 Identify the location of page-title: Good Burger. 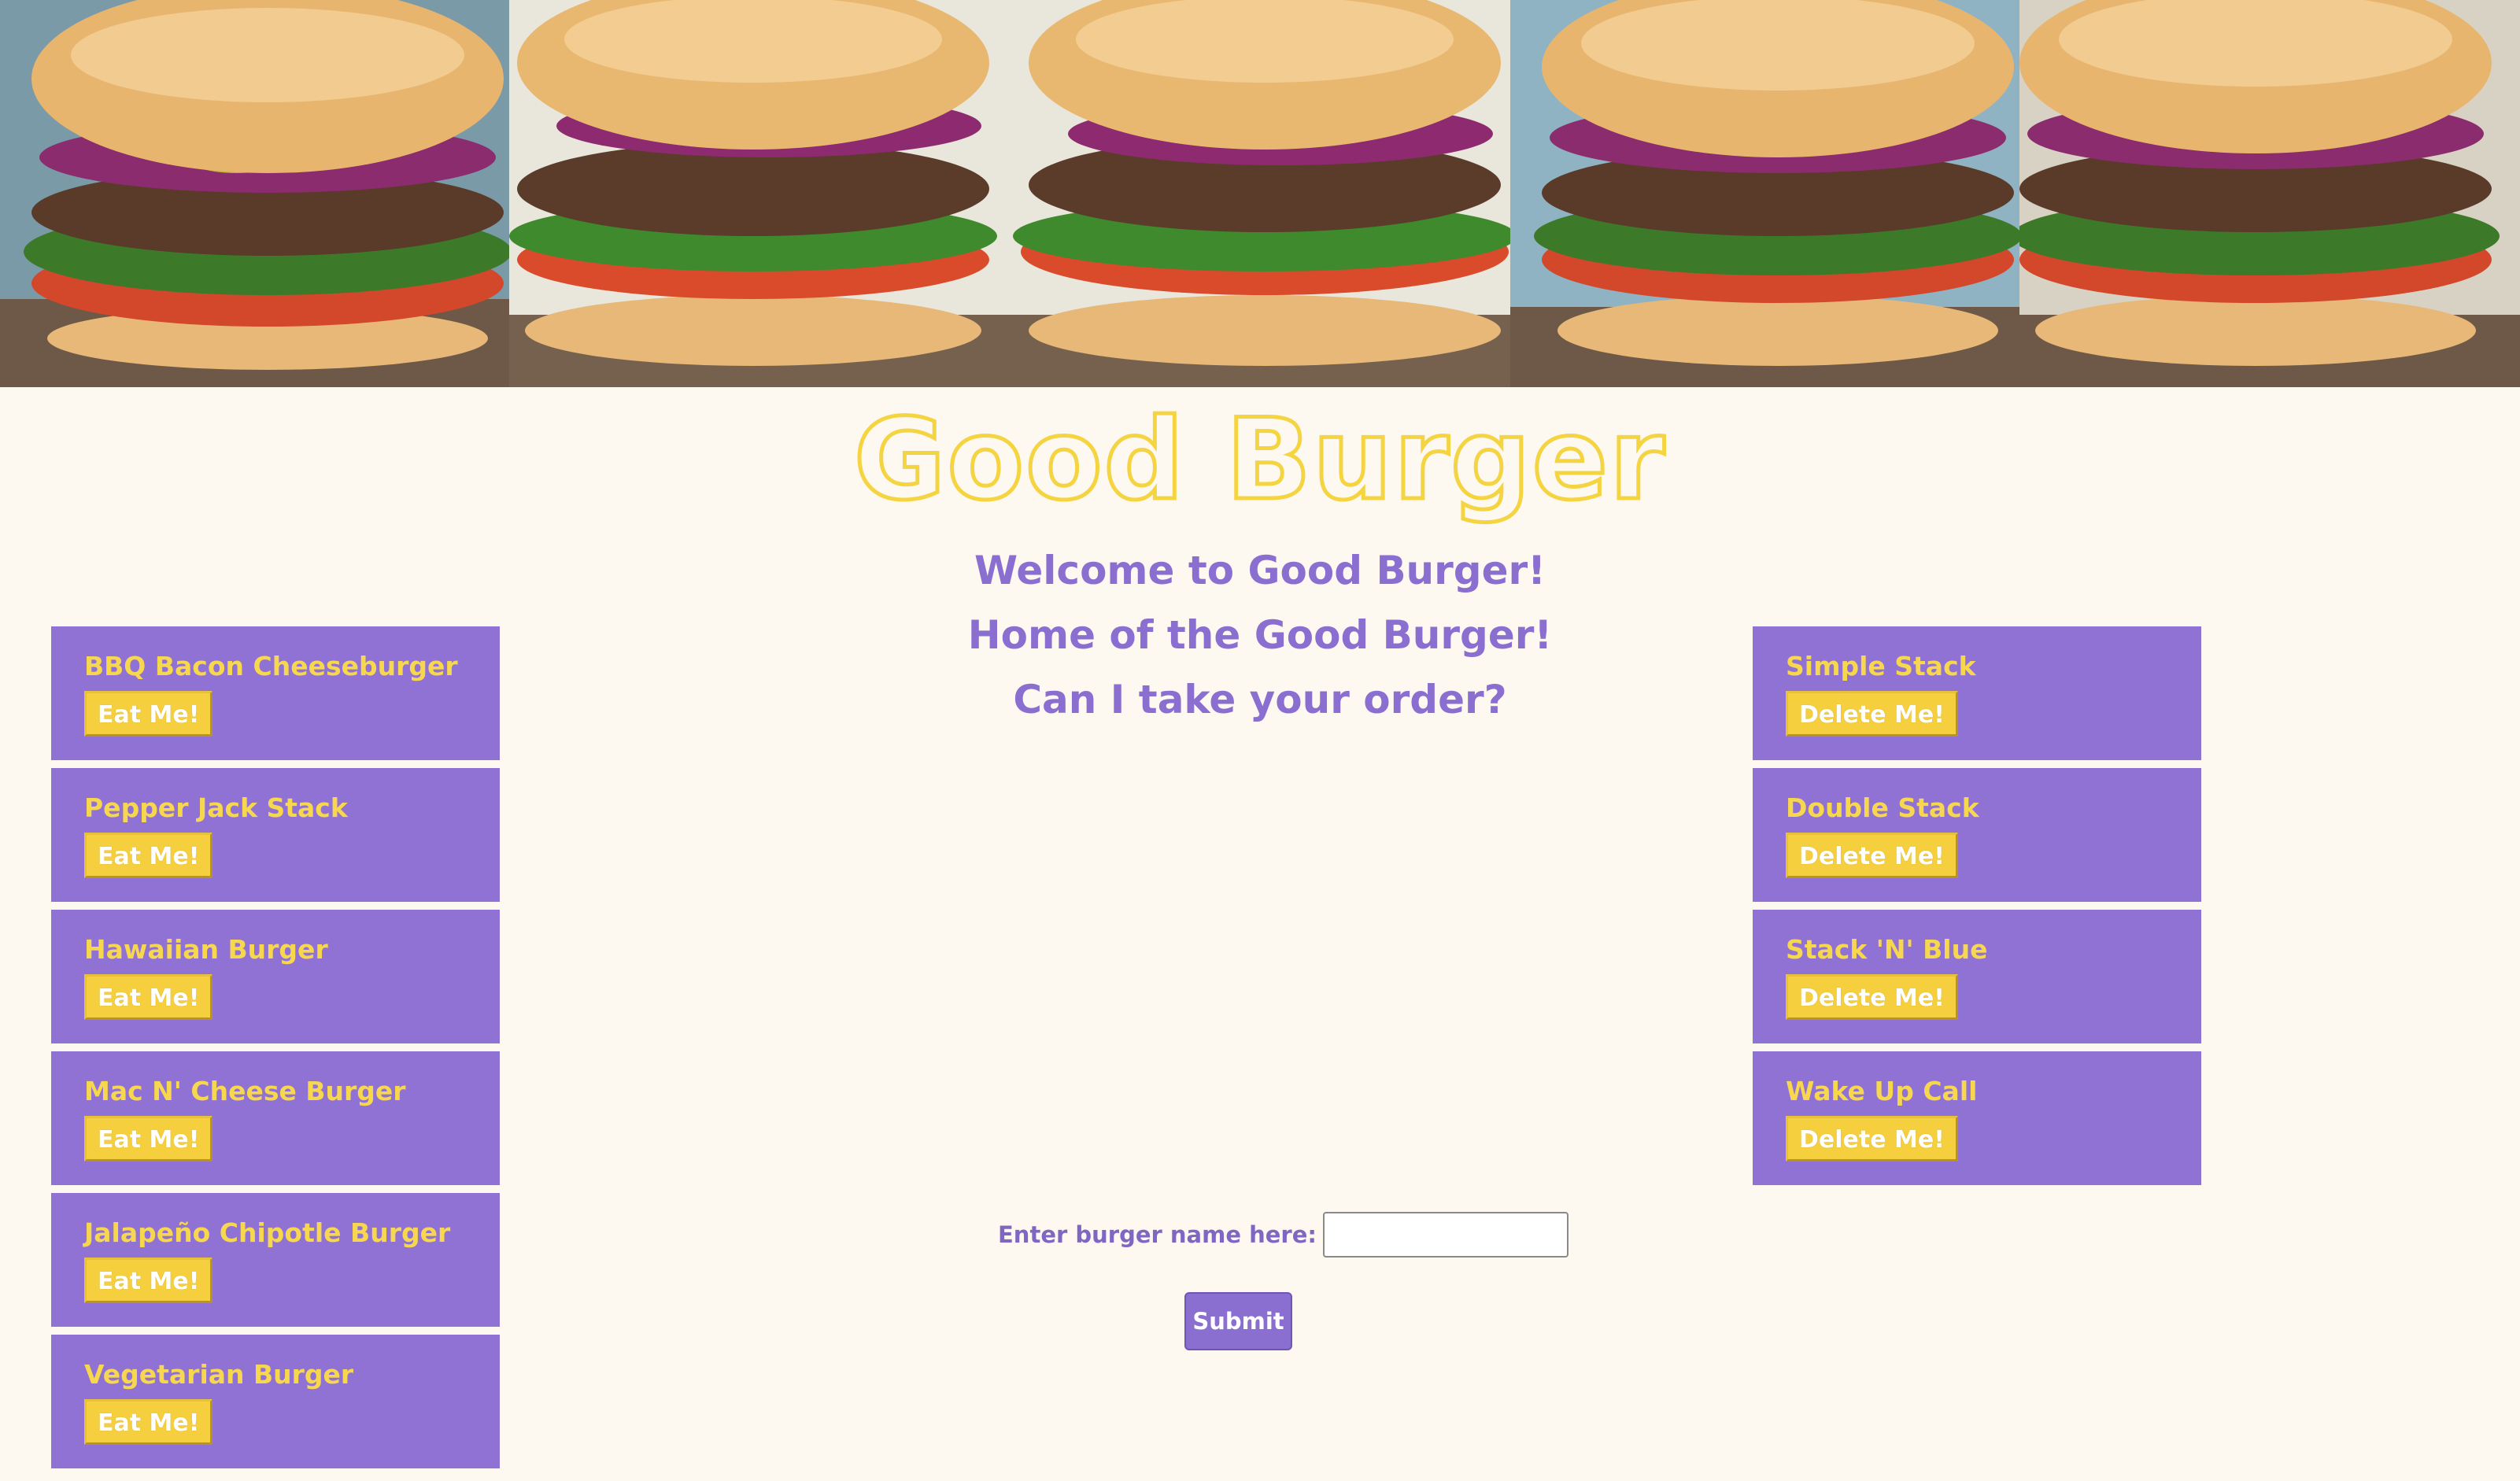
(1259, 460).